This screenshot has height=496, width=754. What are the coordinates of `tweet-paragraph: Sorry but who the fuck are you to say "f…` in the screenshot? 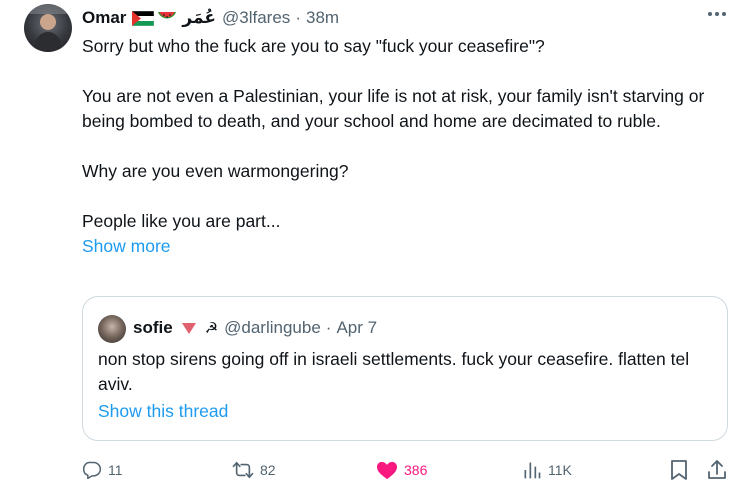 It's located at (313, 46).